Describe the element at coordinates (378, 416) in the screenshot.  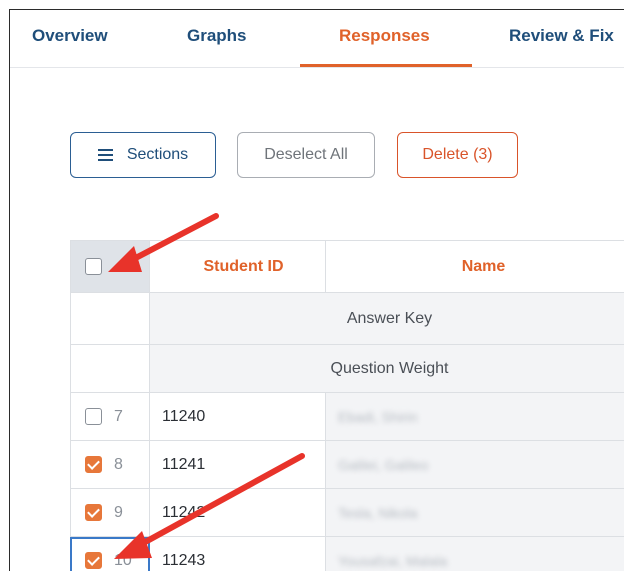
I see `student-name: Ebadi, Shirin` at that location.